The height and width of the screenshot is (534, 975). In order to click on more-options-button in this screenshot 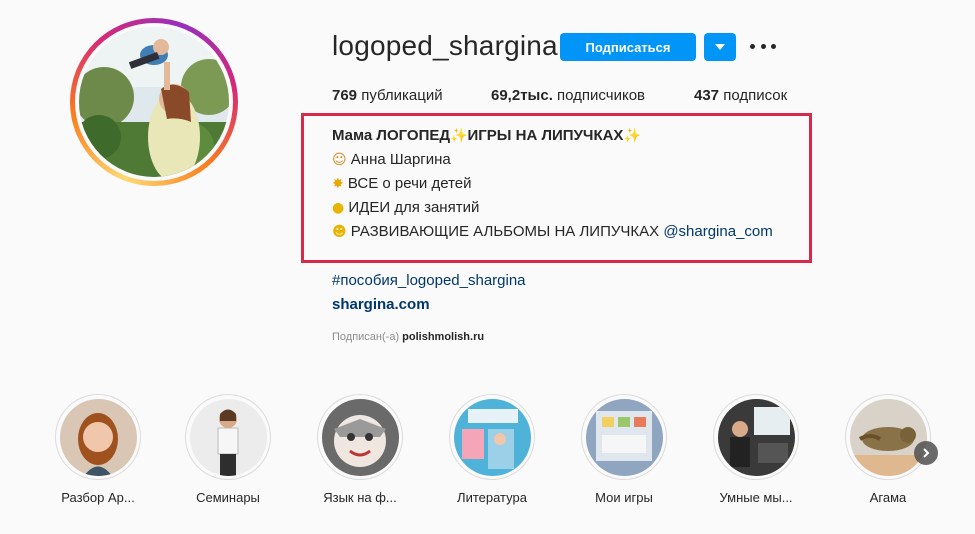, I will do `click(763, 46)`.